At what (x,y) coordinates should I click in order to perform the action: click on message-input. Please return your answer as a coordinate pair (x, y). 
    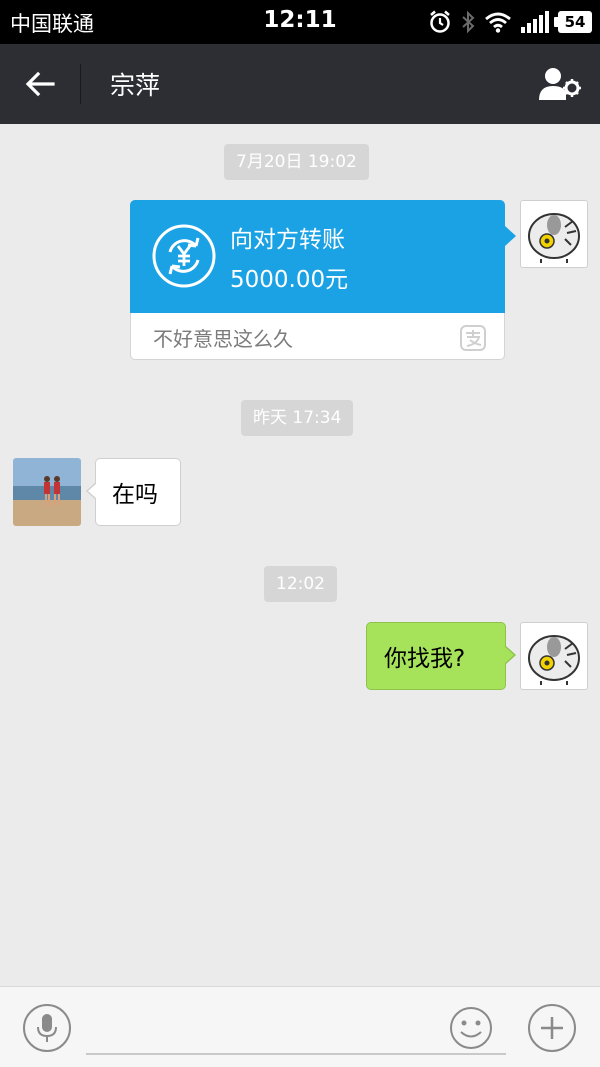
    Looking at the image, I should click on (296, 1031).